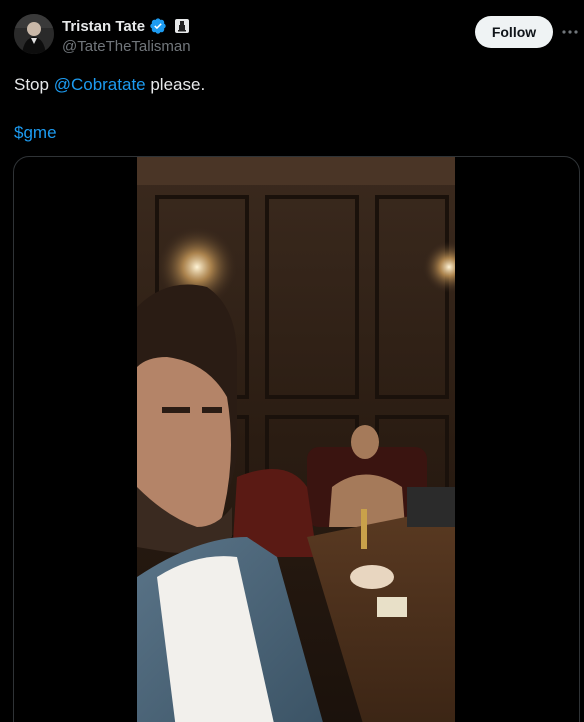 Image resolution: width=584 pixels, height=722 pixels. What do you see at coordinates (158, 26) in the screenshot?
I see `verified-badge-icon` at bounding box center [158, 26].